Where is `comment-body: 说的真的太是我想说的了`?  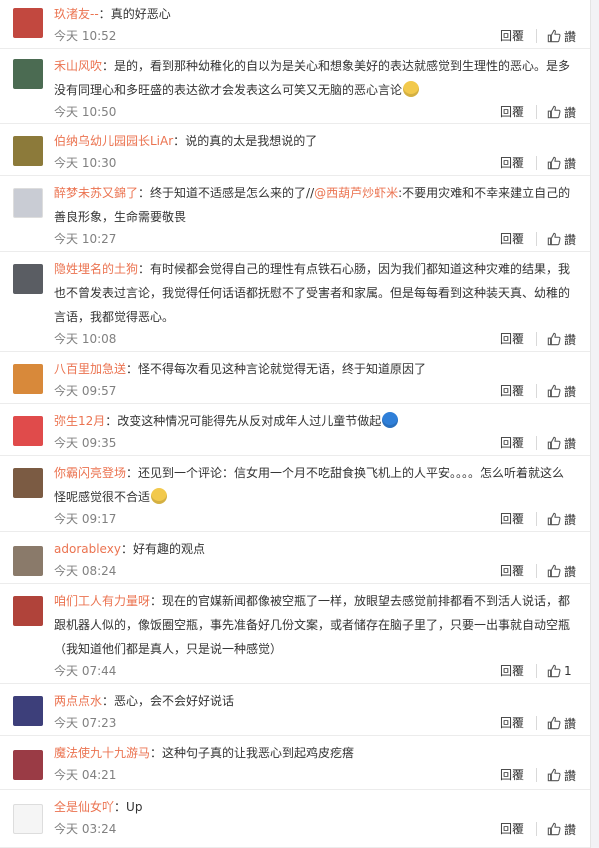
comment-body: 说的真的太是我想说的了 is located at coordinates (251, 141).